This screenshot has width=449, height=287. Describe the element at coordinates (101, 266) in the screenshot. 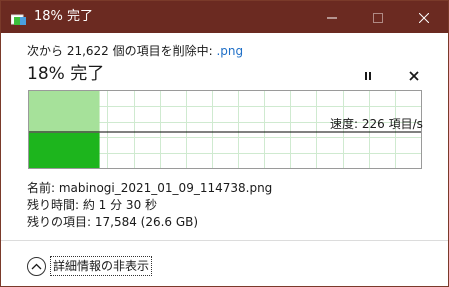

I see `less-details-label: 詳細情報の非表示` at that location.